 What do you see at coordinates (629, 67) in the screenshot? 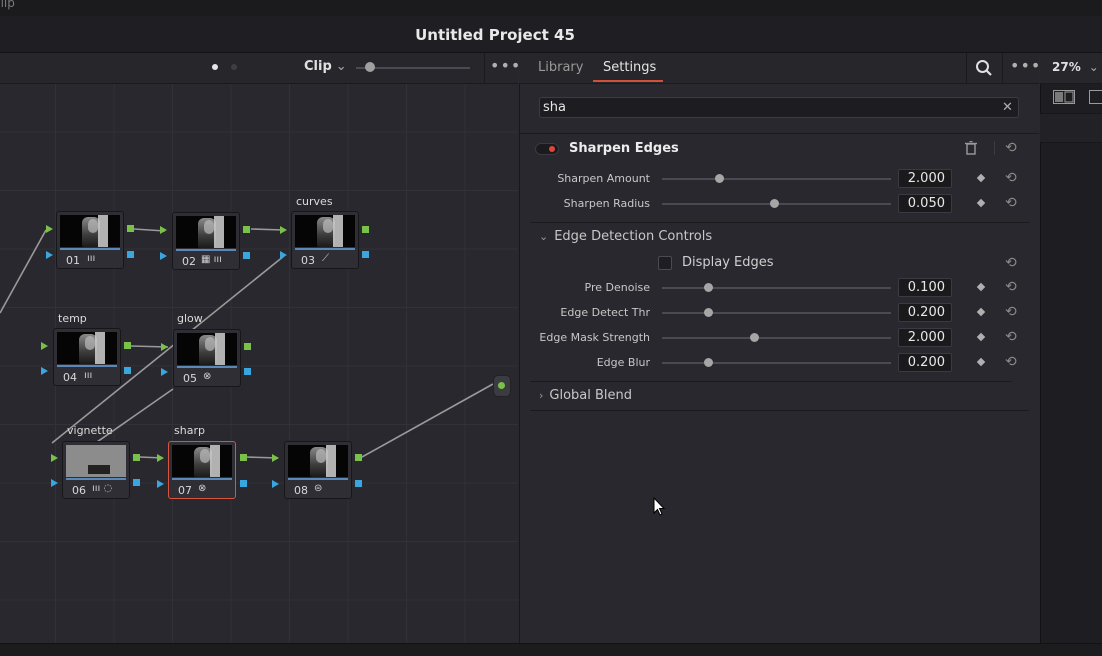
I see `tab-settings: Settings` at bounding box center [629, 67].